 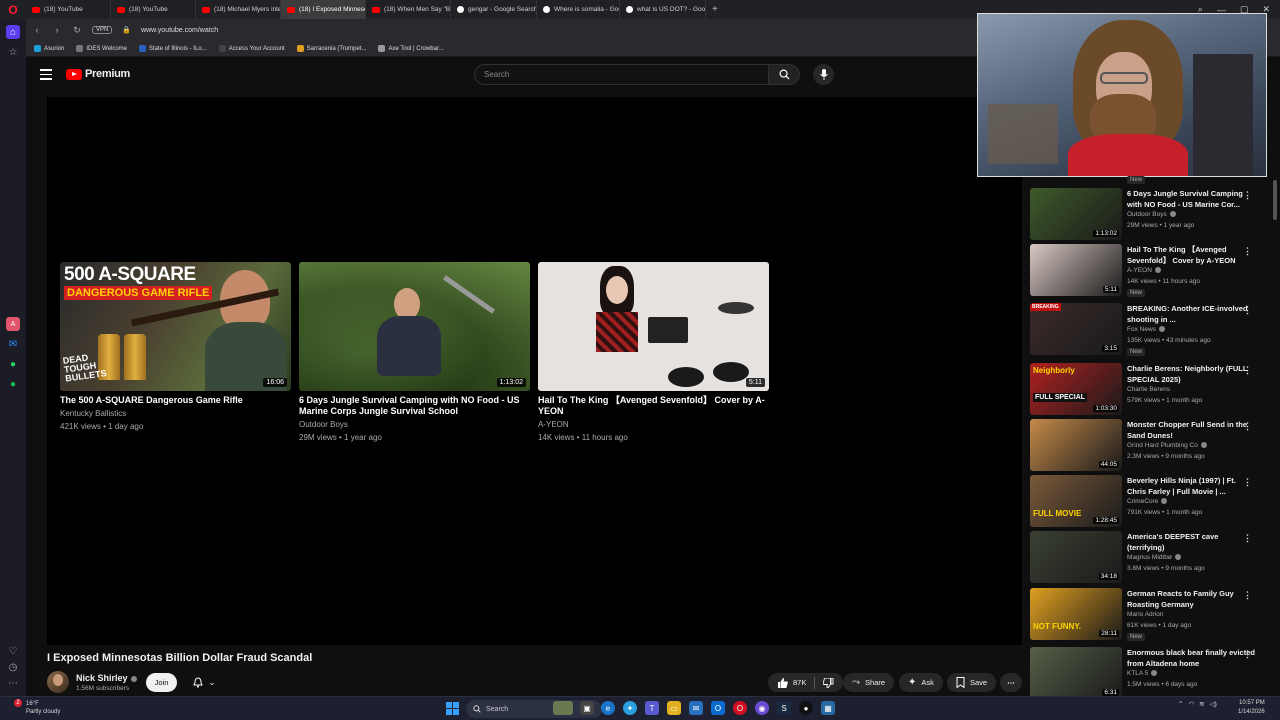 What do you see at coordinates (204, 682) in the screenshot?
I see `notification-button: ⌄` at bounding box center [204, 682].